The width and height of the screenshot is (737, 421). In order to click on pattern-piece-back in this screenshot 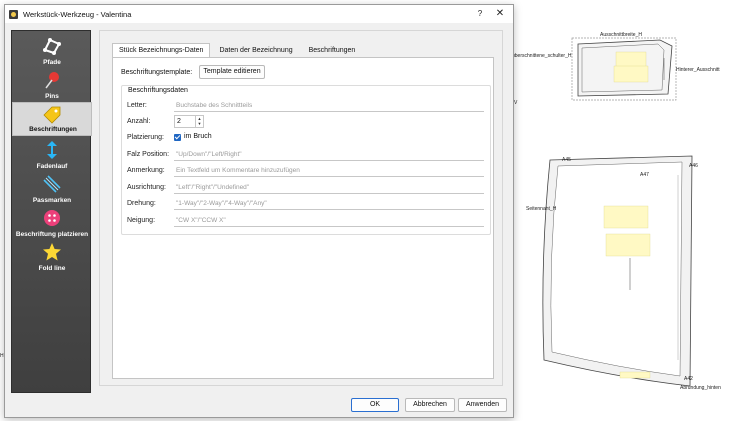, I will do `click(617, 271)`.